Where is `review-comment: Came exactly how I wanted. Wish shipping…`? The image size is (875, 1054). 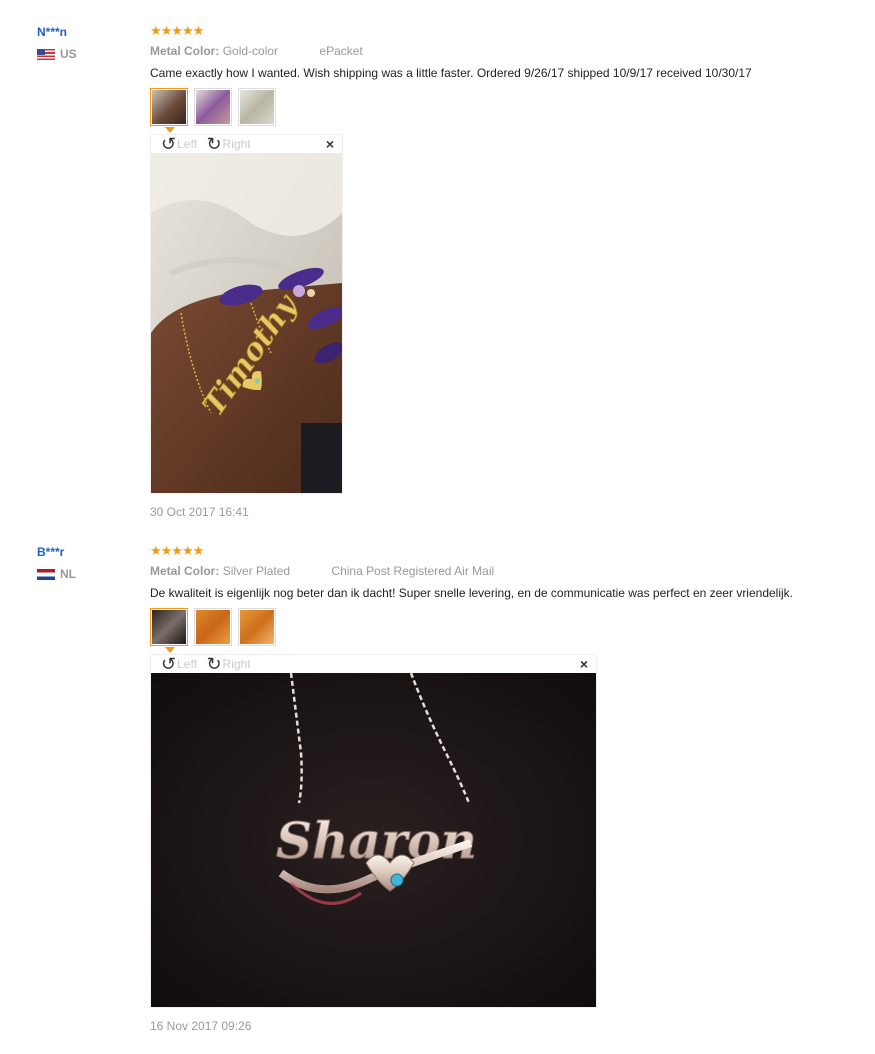 review-comment: Came exactly how I wanted. Wish shipping… is located at coordinates (451, 73).